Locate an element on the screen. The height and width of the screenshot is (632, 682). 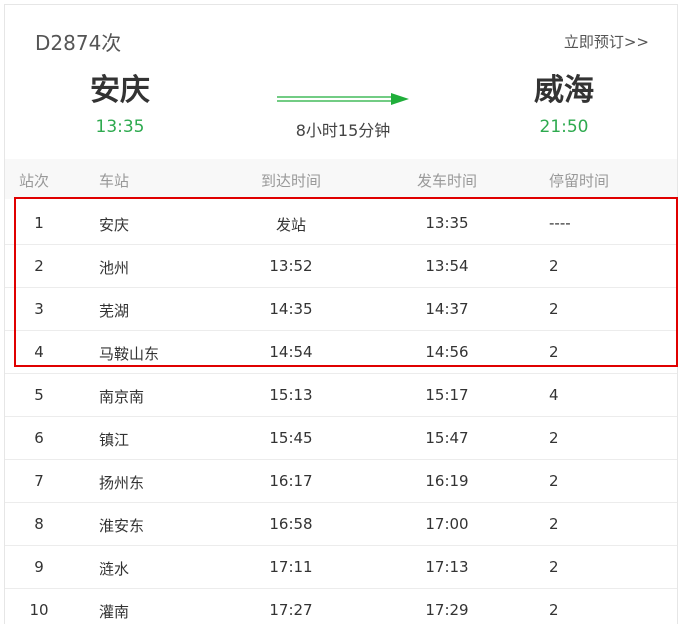
header-depart: 发车时间 is located at coordinates (446, 181).